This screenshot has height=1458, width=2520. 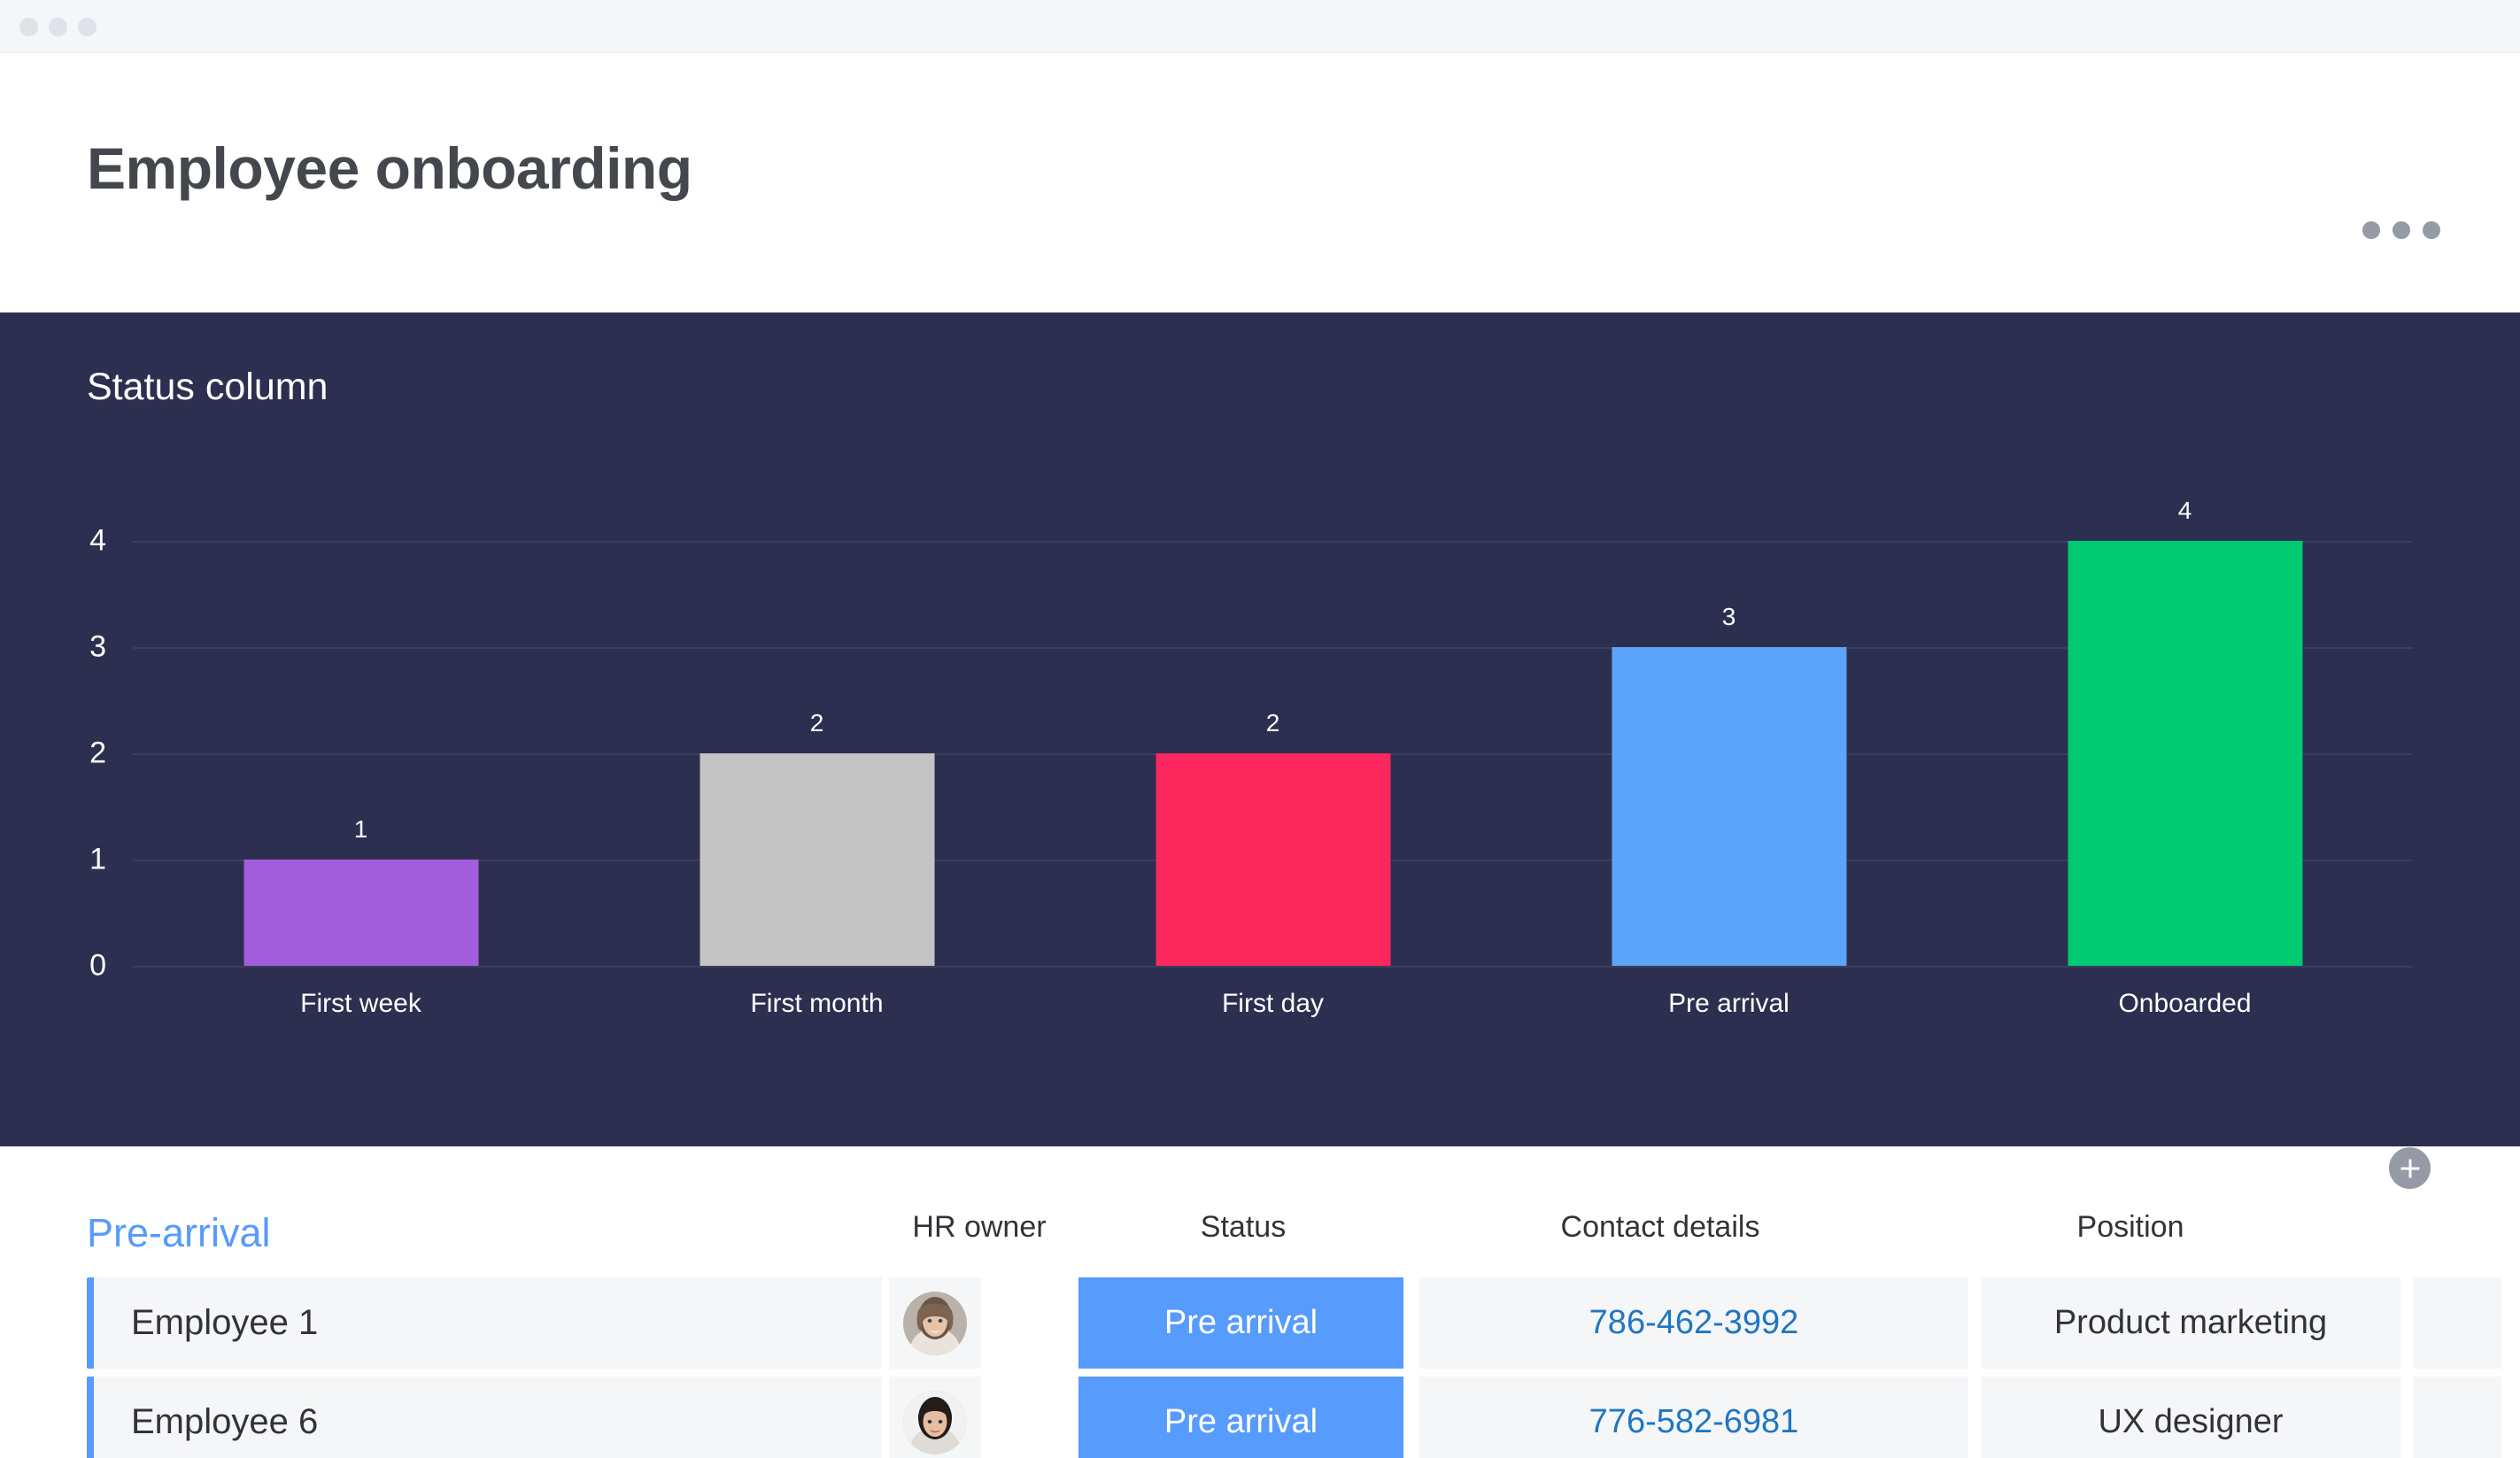 I want to click on maximize-window-icon, so click(x=87, y=27).